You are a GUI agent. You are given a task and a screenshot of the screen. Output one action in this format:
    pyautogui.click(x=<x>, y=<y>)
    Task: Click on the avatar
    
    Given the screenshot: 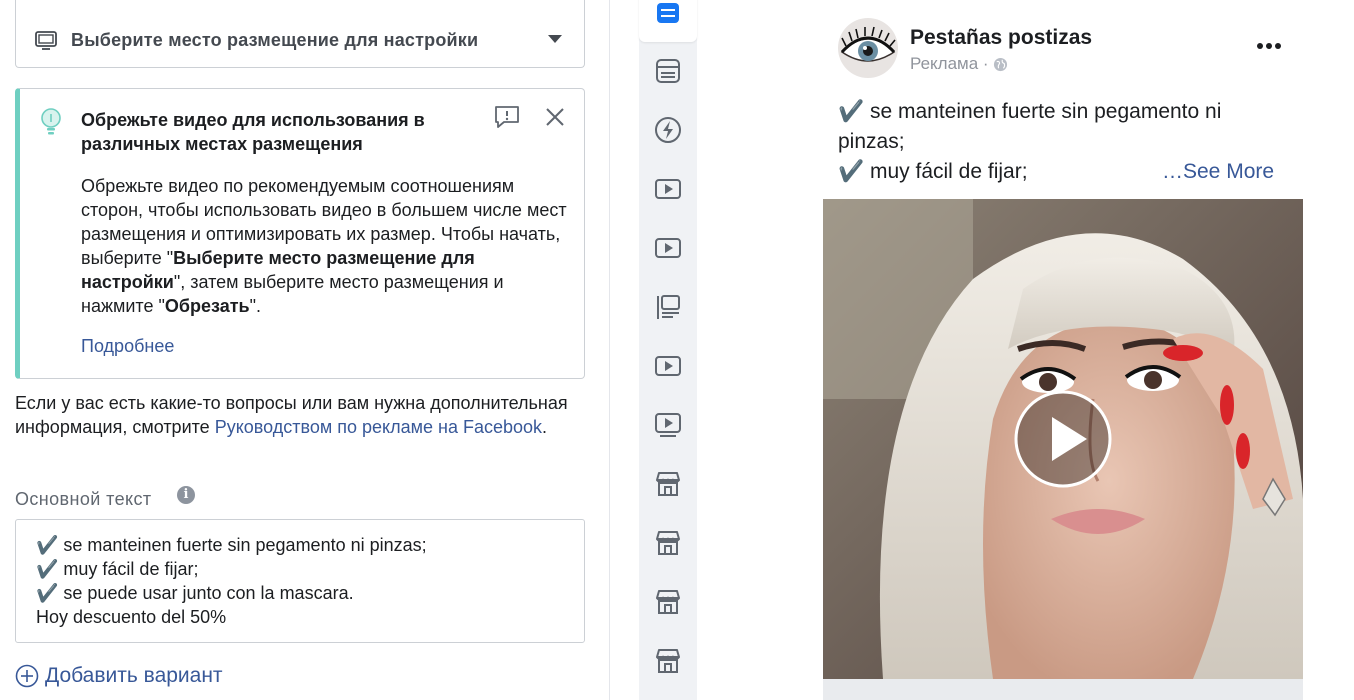 What is the action you would take?
    pyautogui.click(x=868, y=48)
    